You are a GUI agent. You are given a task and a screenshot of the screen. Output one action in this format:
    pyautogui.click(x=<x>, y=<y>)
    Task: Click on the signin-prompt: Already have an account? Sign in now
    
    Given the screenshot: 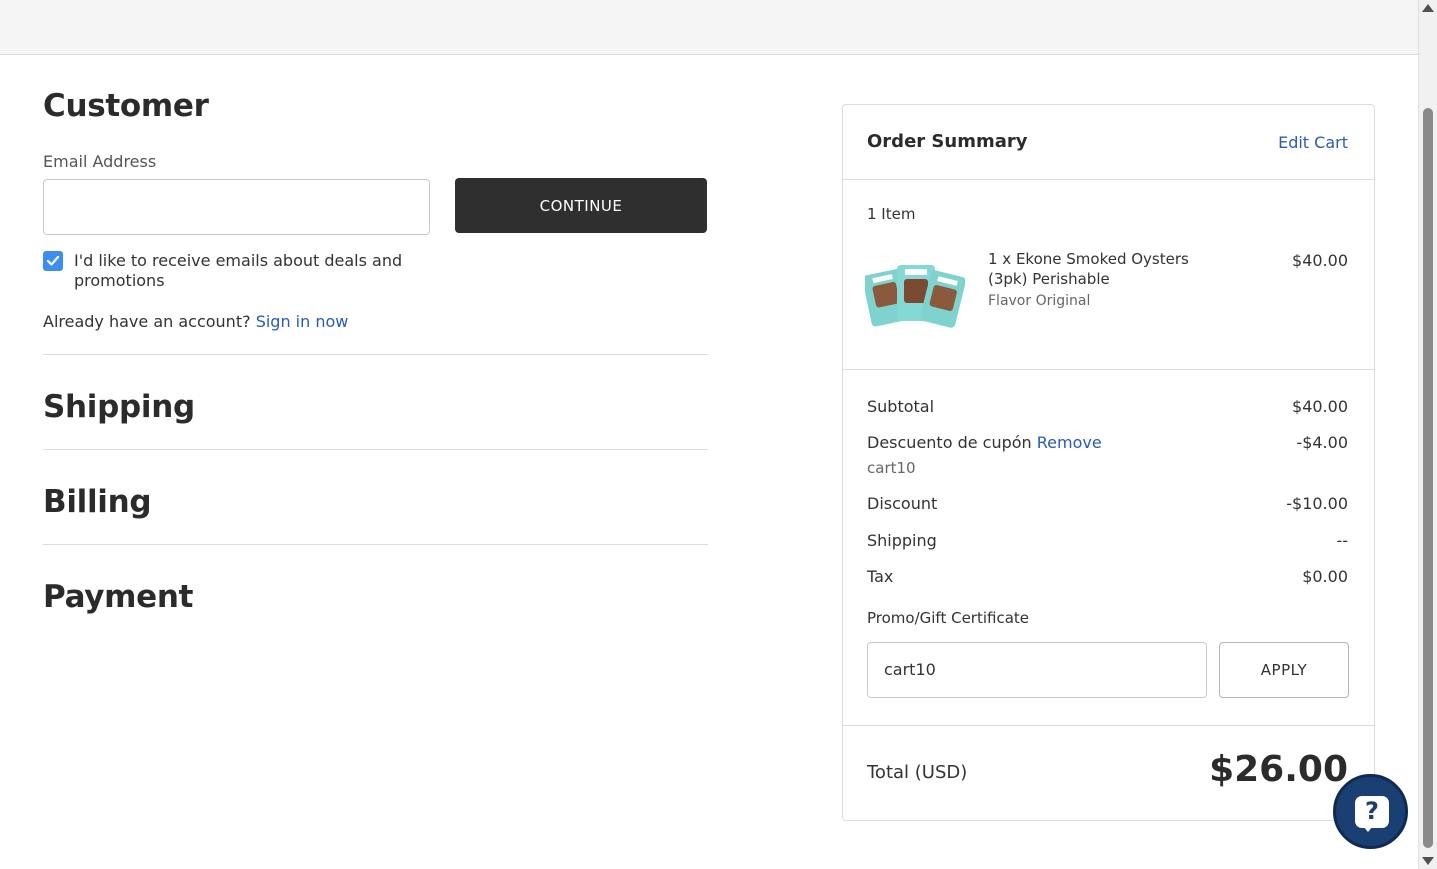 What is the action you would take?
    pyautogui.click(x=195, y=321)
    